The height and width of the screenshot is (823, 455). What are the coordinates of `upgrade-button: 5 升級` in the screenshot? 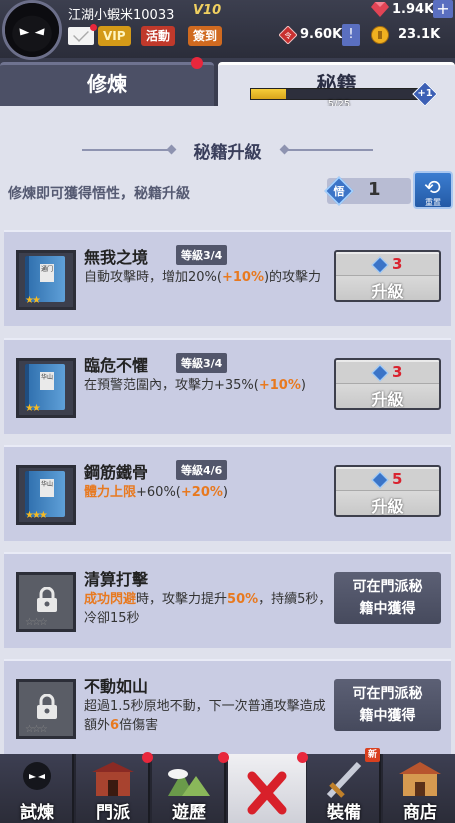 It's located at (387, 491).